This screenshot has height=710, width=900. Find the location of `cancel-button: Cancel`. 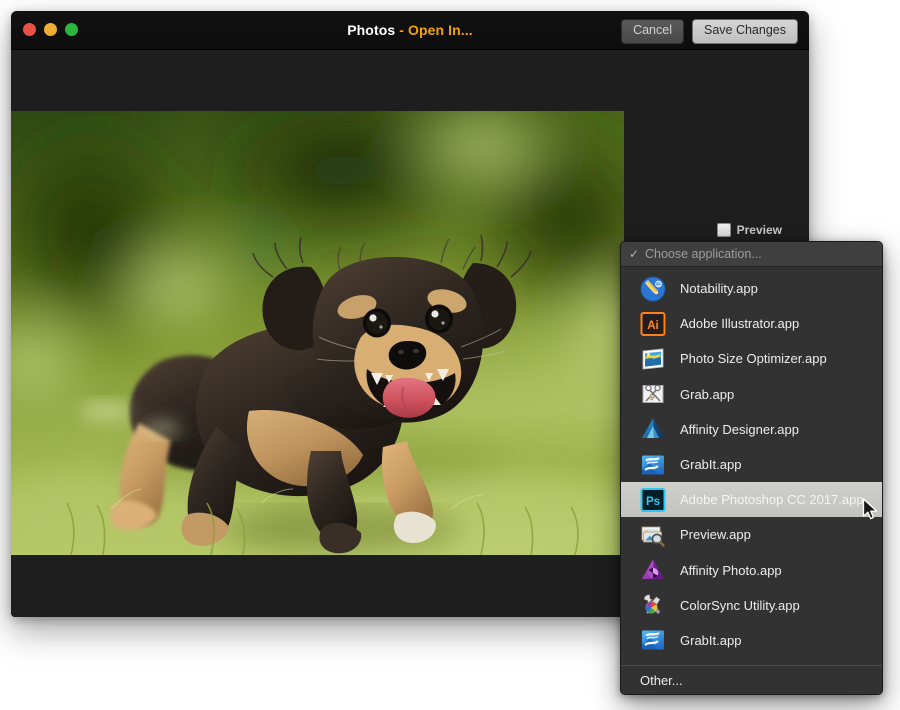

cancel-button: Cancel is located at coordinates (652, 31).